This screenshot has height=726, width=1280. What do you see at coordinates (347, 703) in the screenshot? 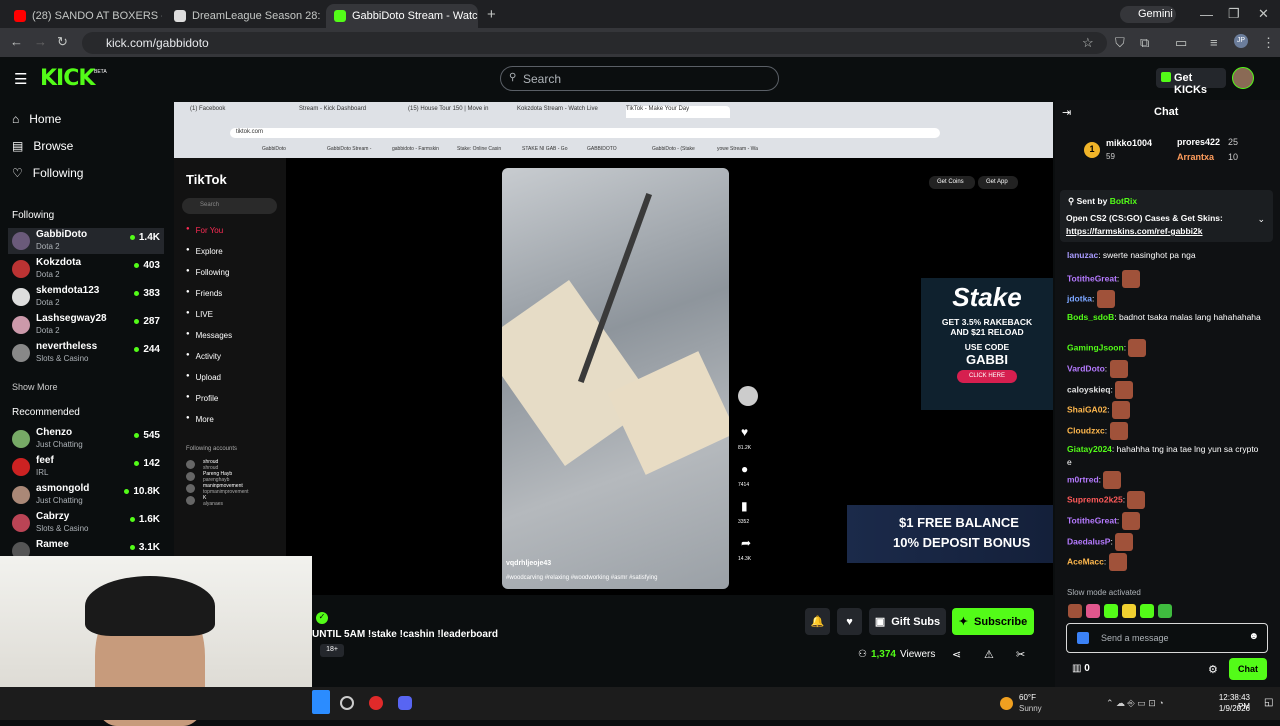
I see `obs-icon` at bounding box center [347, 703].